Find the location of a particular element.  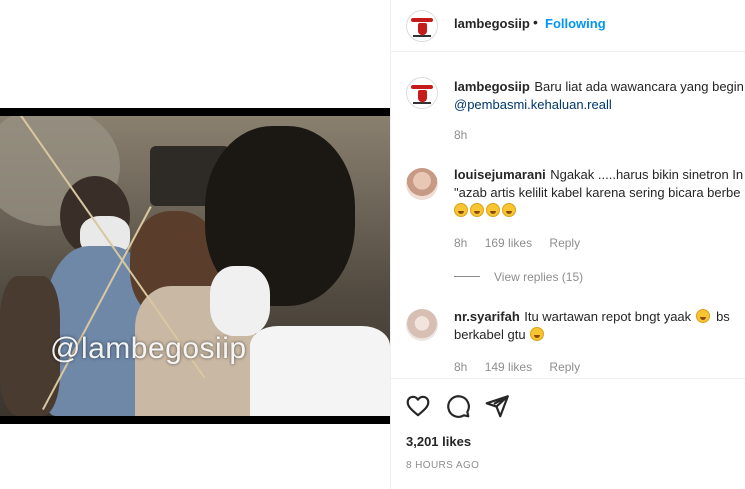

comment-text: Ngakak .....harus bikin sinetron In is located at coordinates (647, 174).